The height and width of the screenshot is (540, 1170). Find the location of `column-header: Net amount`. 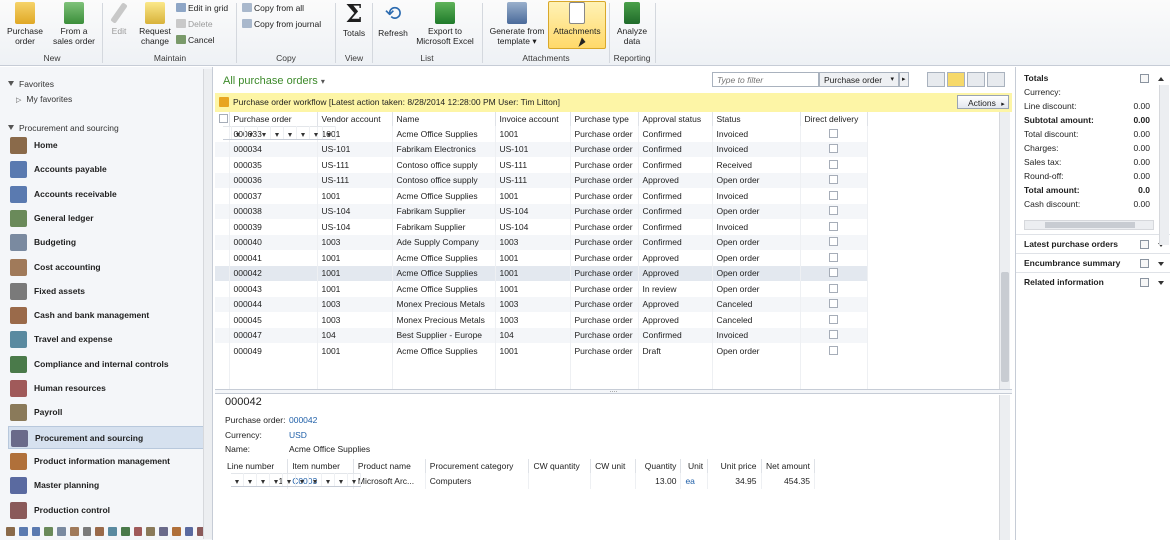

column-header: Net amount is located at coordinates (788, 466).